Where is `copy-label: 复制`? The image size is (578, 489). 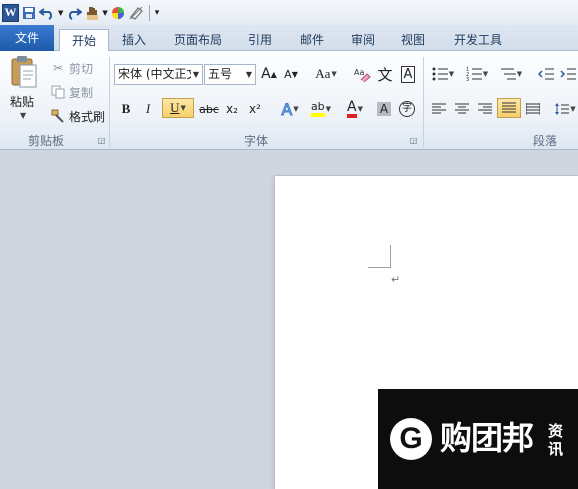
copy-label: 复制 is located at coordinates (81, 92).